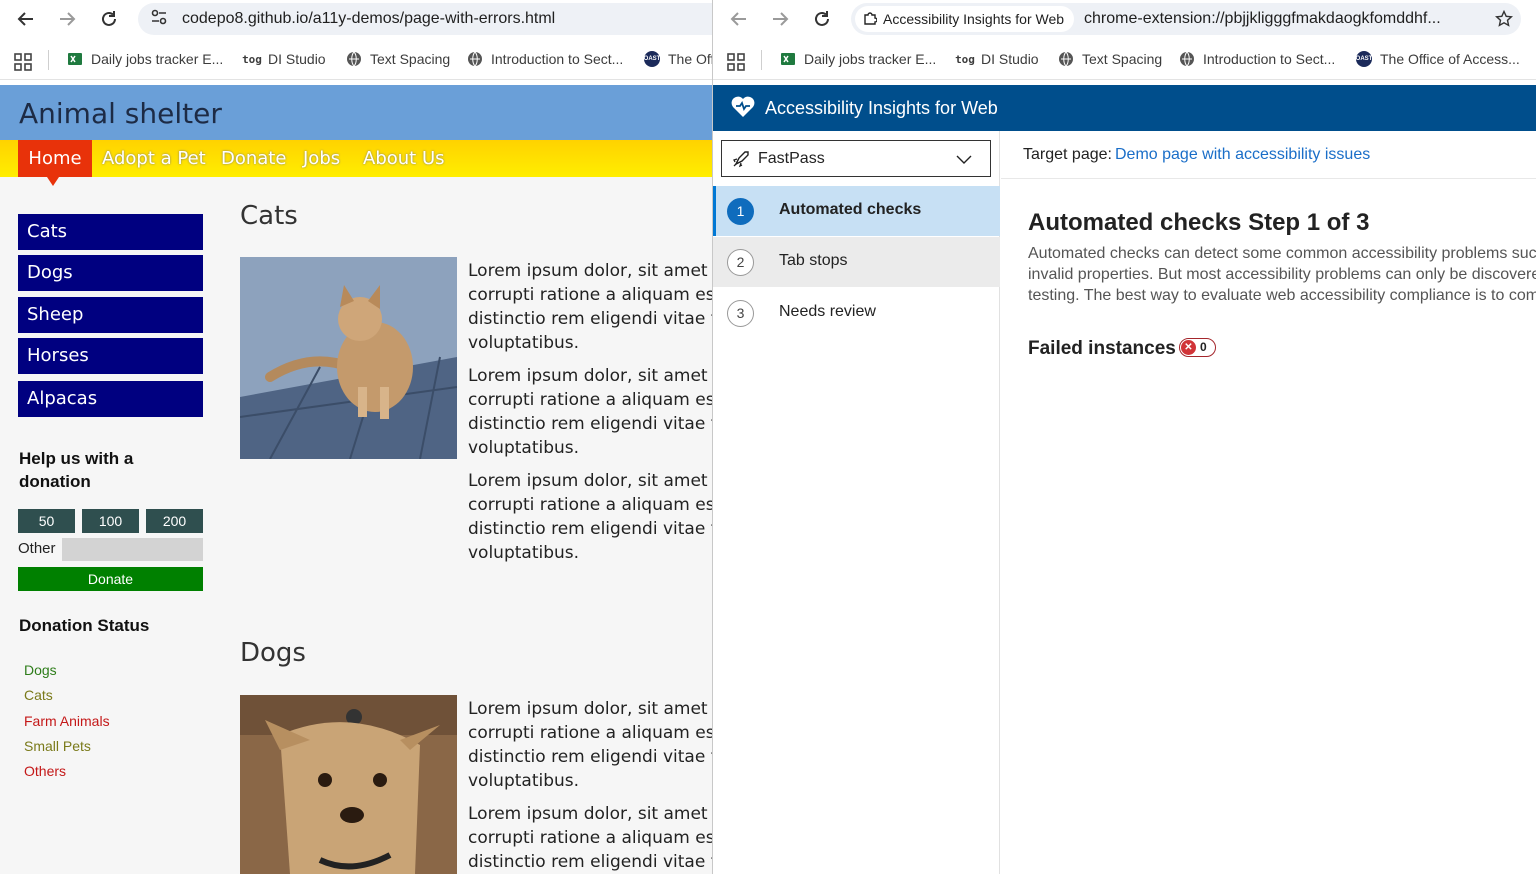 The height and width of the screenshot is (874, 1536). Describe the element at coordinates (40, 670) in the screenshot. I see `status-item-dogs: Dogs` at that location.